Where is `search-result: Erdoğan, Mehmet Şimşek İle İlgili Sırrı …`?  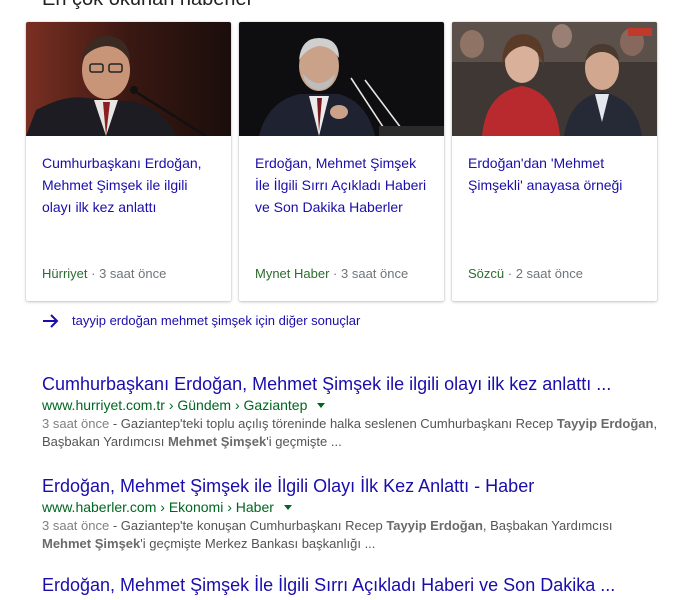 search-result: Erdoğan, Mehmet Şimşek İle İlgili Sırrı … is located at coordinates (352, 585).